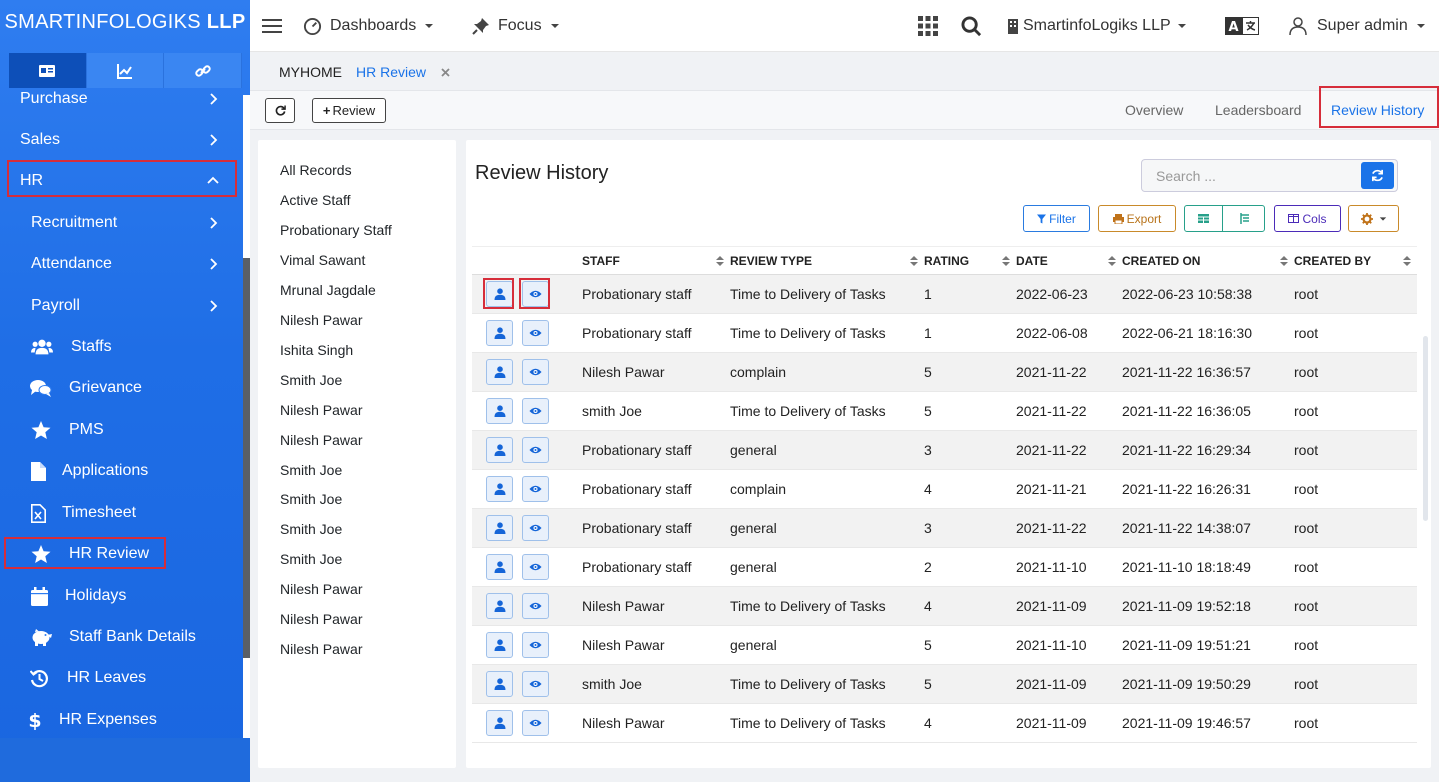 The height and width of the screenshot is (782, 1439). I want to click on breadcrumb-home: MYHOME, so click(310, 72).